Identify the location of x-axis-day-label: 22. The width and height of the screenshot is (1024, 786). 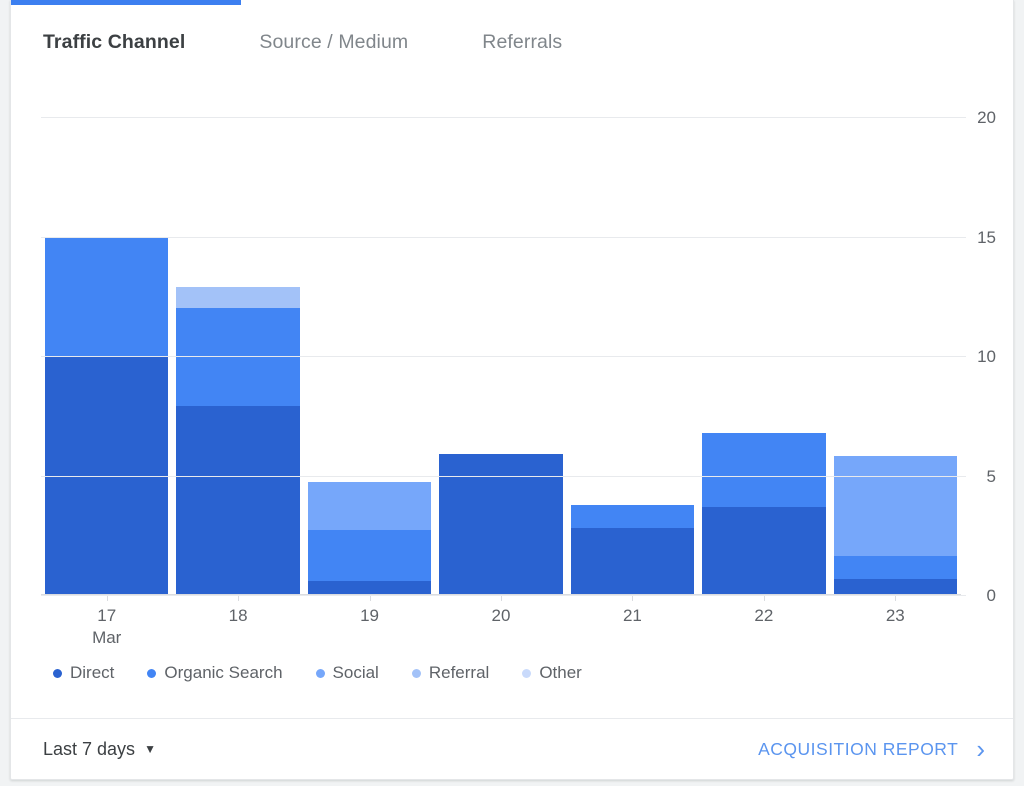
(764, 615).